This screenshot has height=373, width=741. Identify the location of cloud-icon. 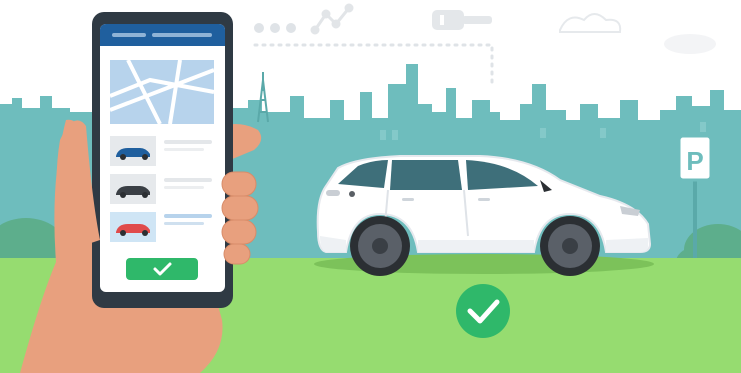
(690, 44).